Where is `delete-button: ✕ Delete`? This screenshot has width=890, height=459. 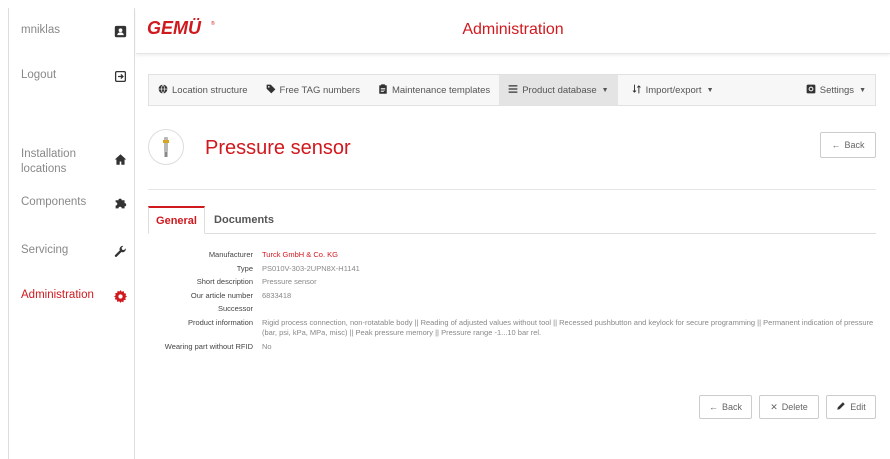 delete-button: ✕ Delete is located at coordinates (789, 407).